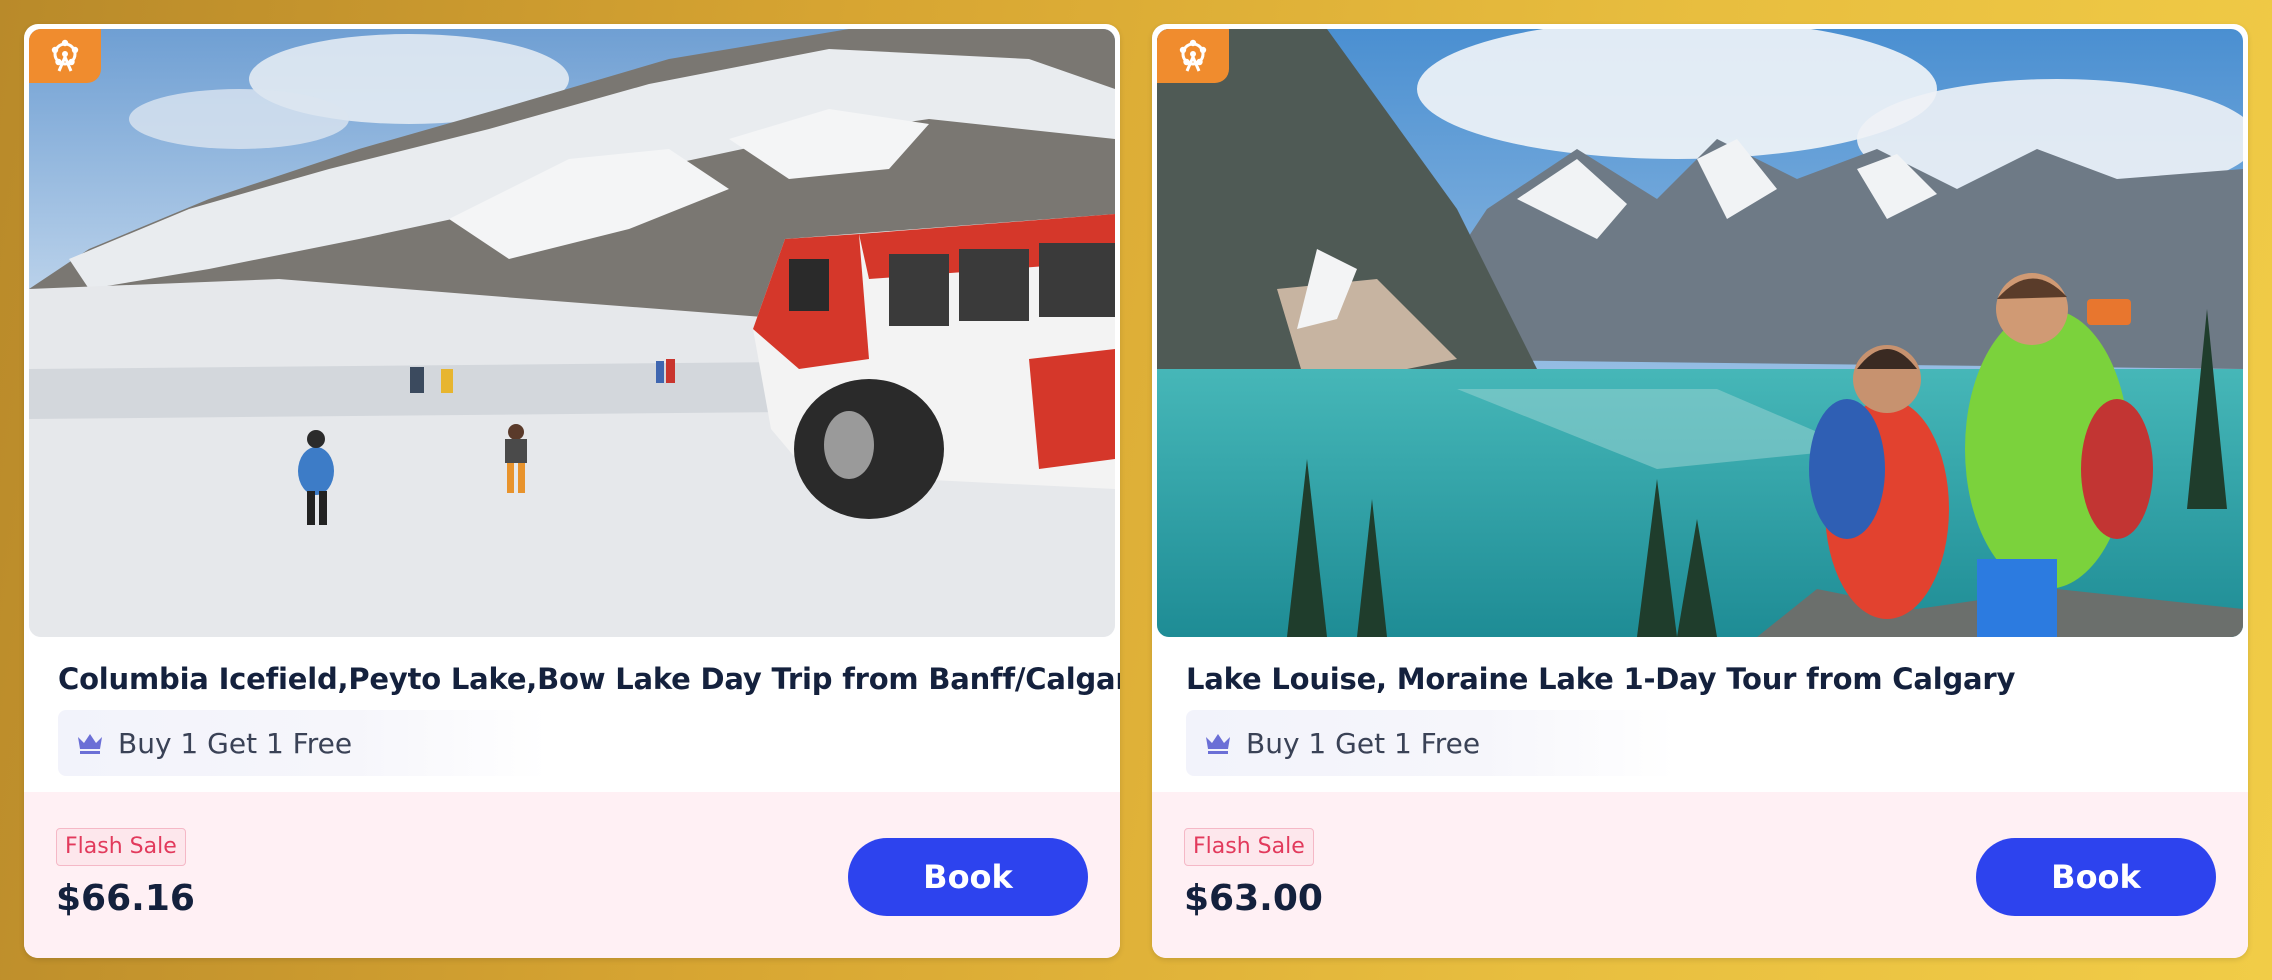 The width and height of the screenshot is (2272, 980). What do you see at coordinates (125, 898) in the screenshot?
I see `price: $66.16` at bounding box center [125, 898].